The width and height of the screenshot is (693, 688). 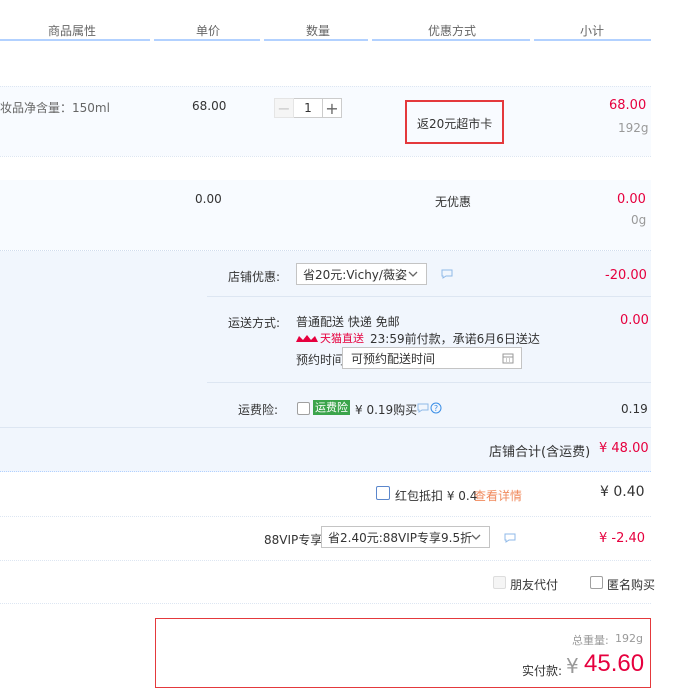 I want to click on anonymous-checkbox, so click(x=596, y=582).